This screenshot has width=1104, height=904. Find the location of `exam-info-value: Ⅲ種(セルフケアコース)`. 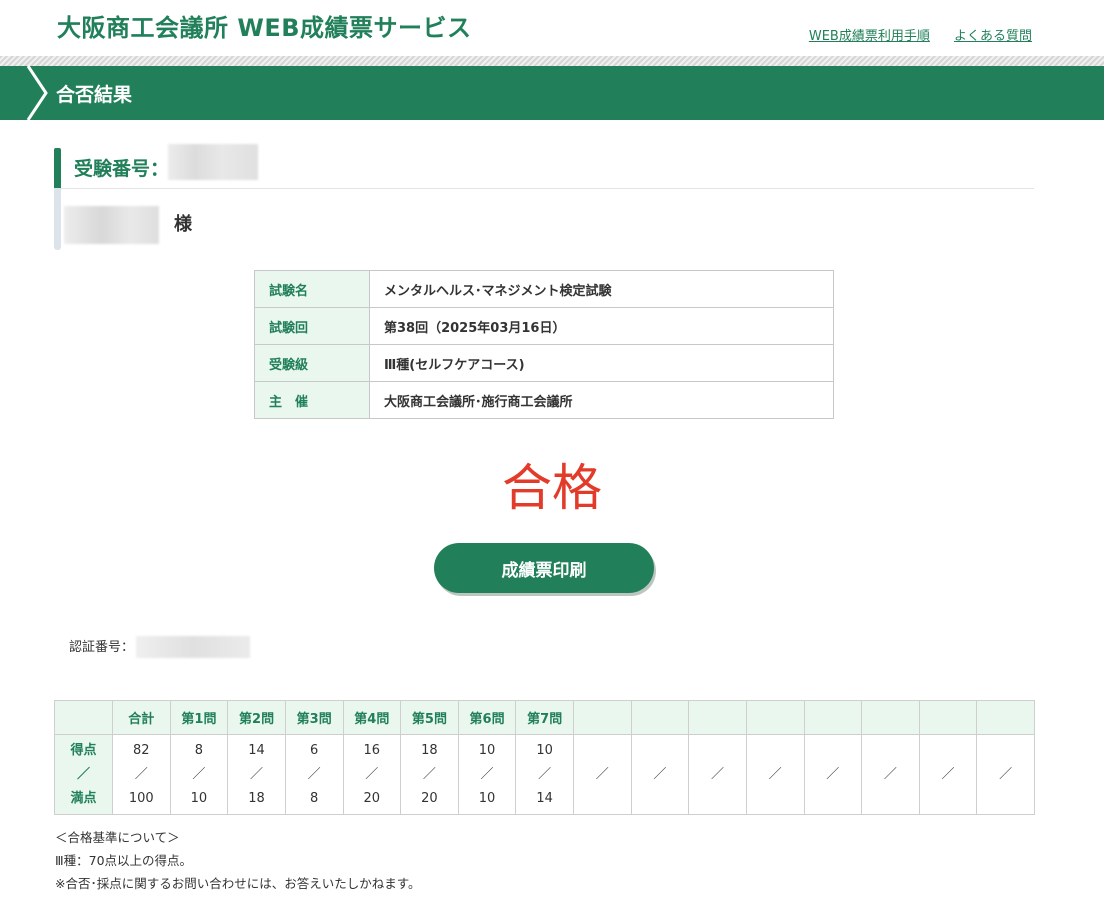

exam-info-value: Ⅲ種(セルフケアコース) is located at coordinates (601, 363).